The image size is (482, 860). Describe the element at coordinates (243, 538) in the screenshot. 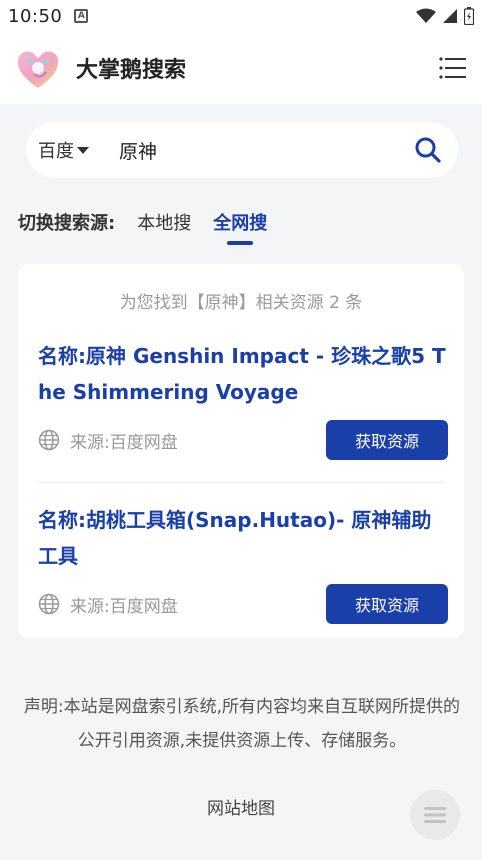

I see `result-title: 名称:胡桃工具箱(Snap.Hutao)- 原神辅助工具` at that location.